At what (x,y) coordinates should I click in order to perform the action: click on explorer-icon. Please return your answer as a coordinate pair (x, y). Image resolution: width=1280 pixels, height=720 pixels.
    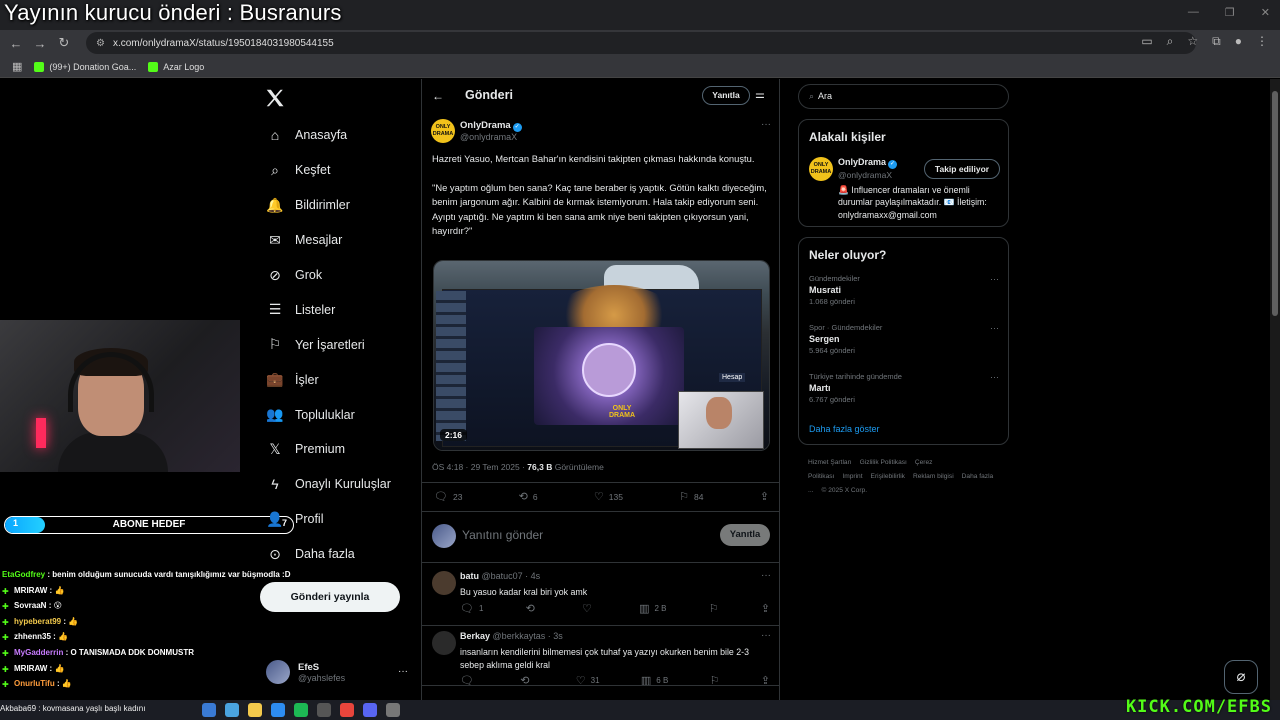
    Looking at the image, I should click on (255, 710).